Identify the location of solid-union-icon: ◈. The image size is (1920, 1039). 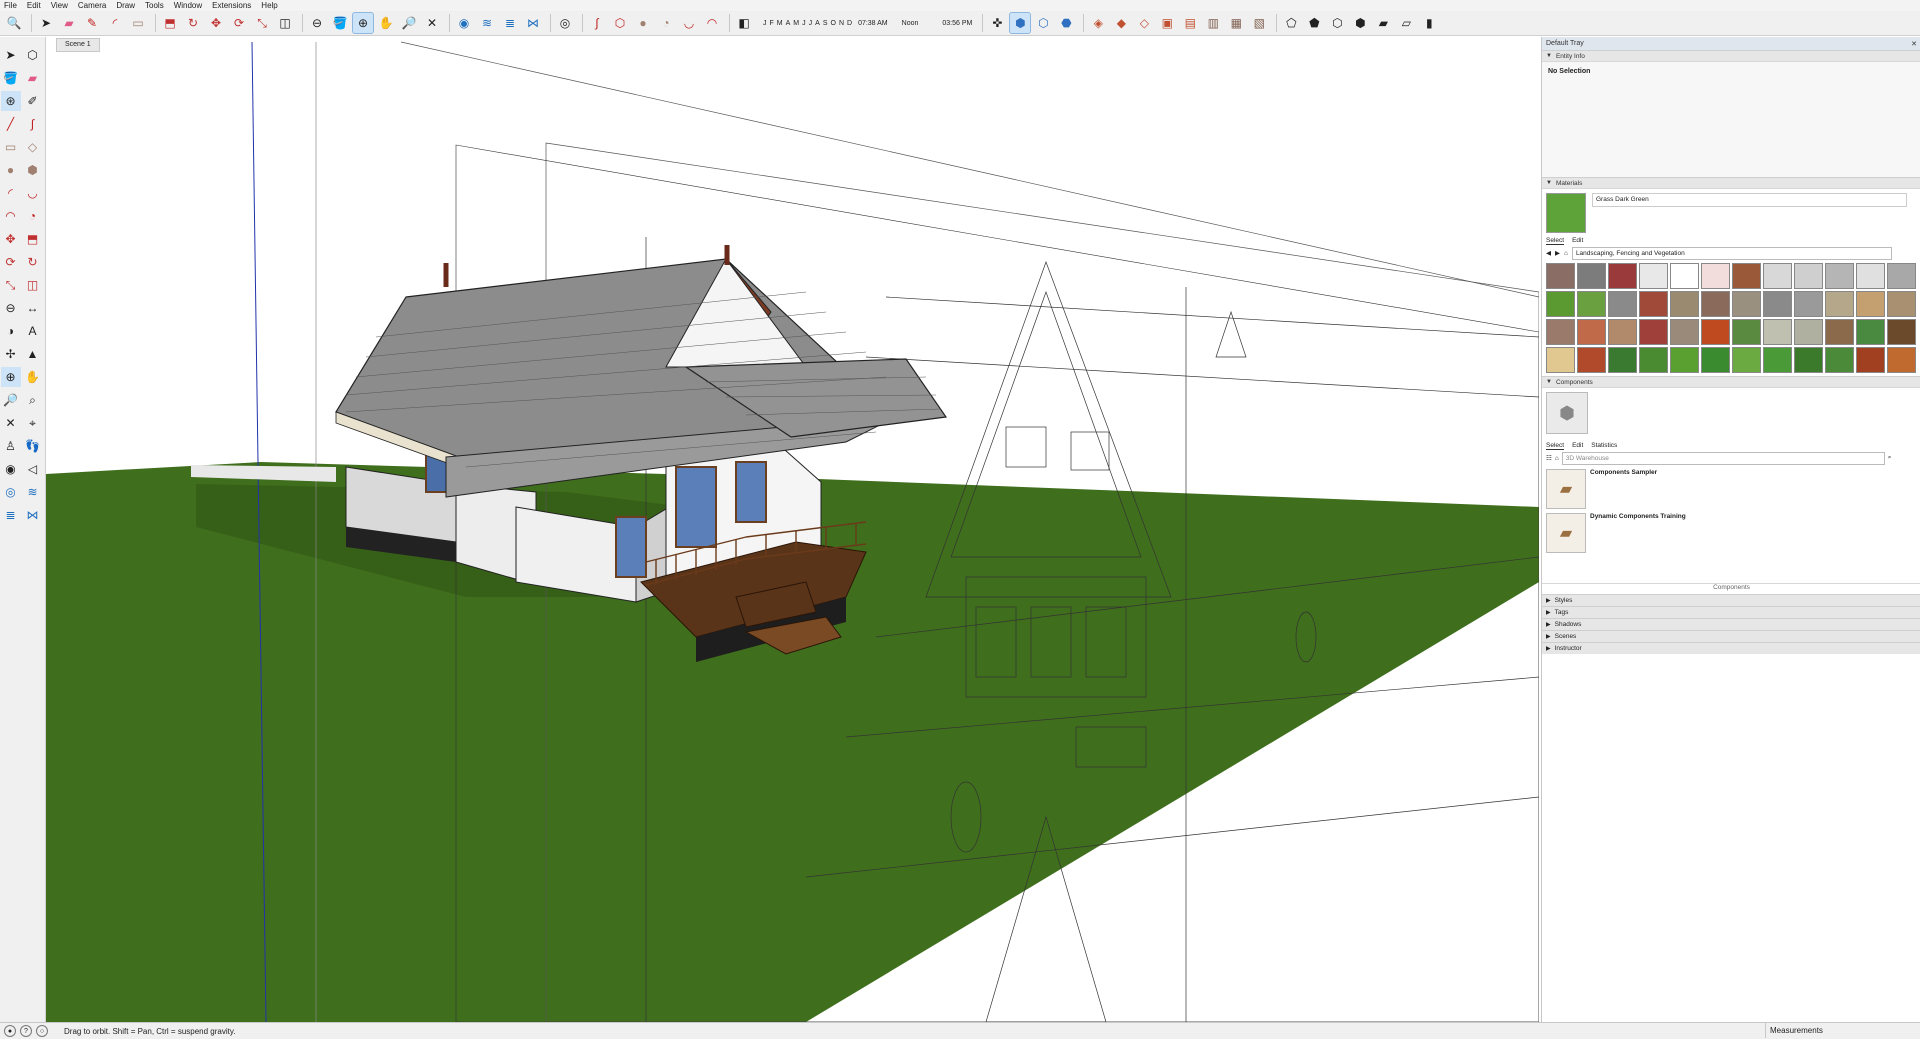
(1098, 23).